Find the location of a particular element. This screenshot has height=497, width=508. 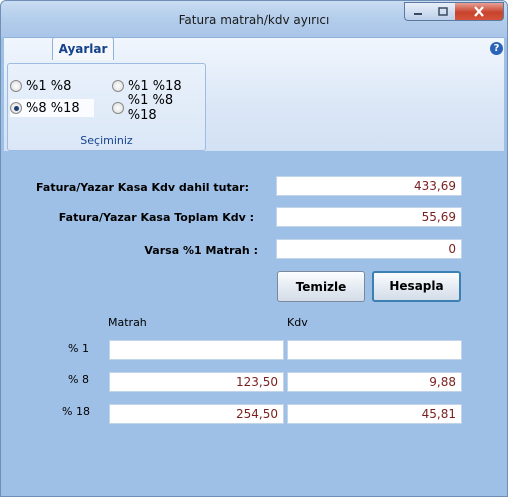

radio-label: %1 %8 is located at coordinates (49, 86).